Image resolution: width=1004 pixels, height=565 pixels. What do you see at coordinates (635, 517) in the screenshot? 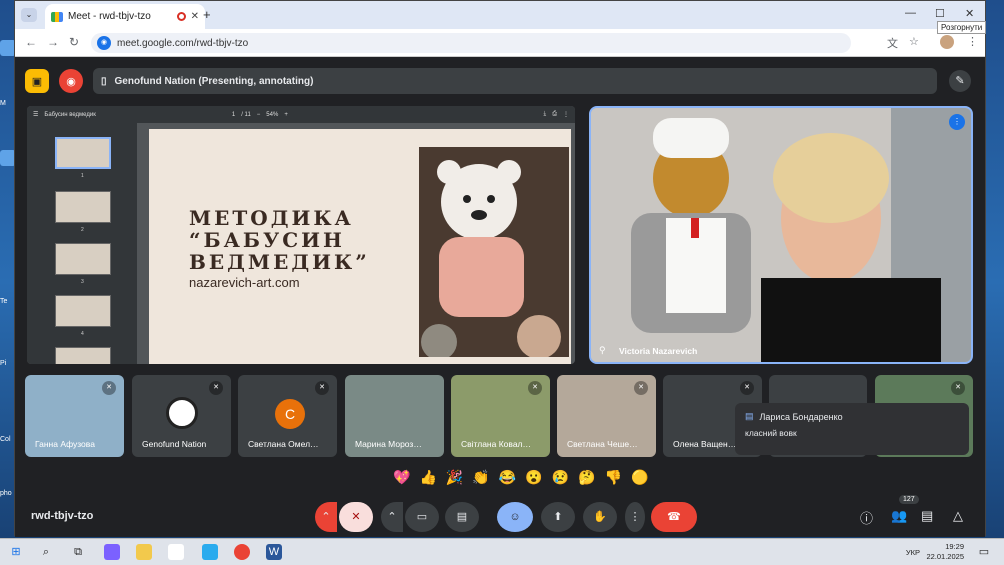
I see `more-options-icon: ⋮` at bounding box center [635, 517].